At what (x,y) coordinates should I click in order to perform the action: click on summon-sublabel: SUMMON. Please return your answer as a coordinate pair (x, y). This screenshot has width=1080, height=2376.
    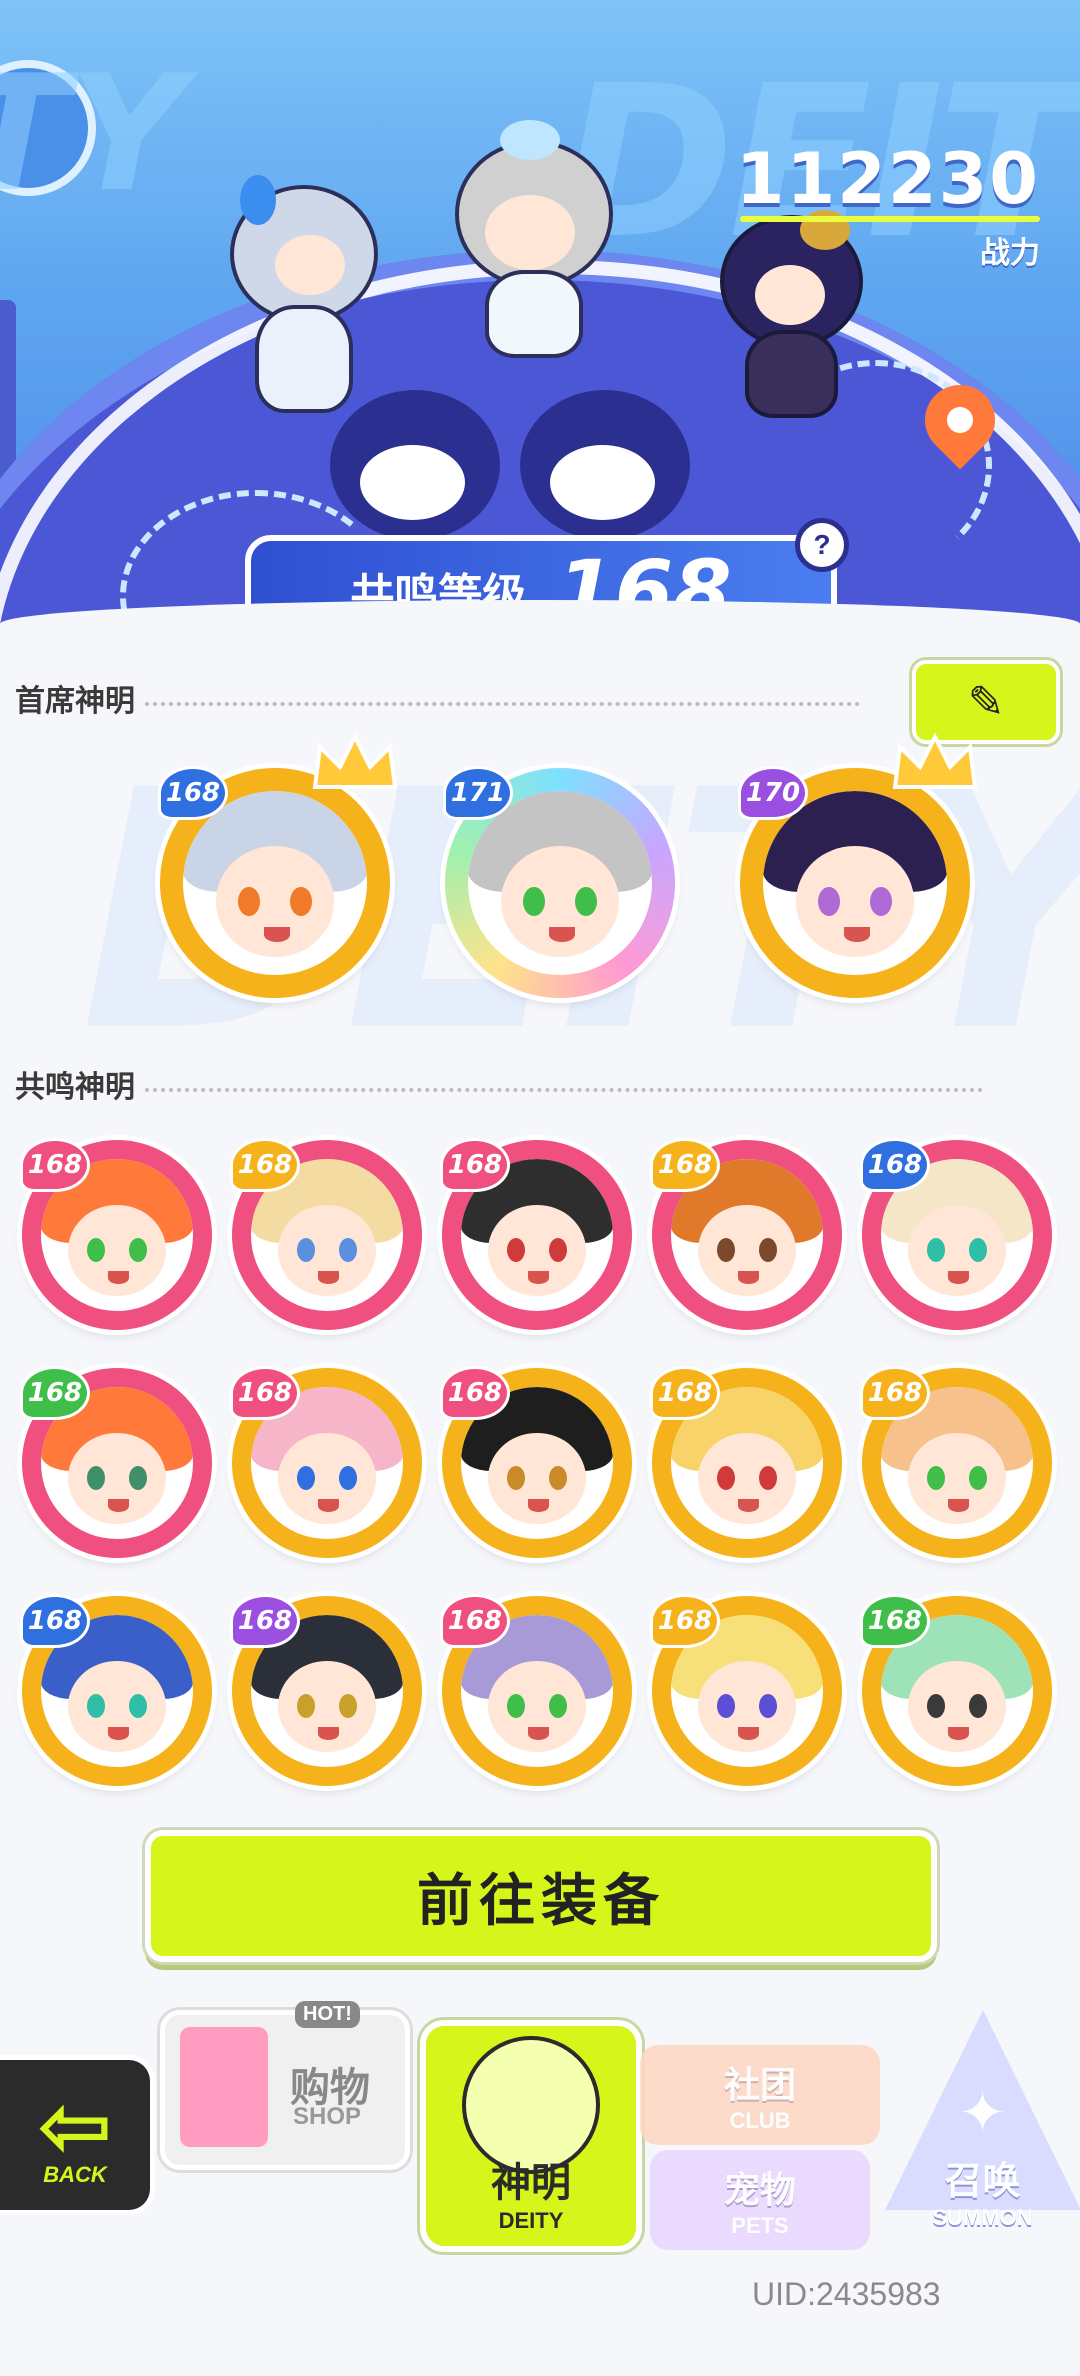
    Looking at the image, I should click on (982, 2217).